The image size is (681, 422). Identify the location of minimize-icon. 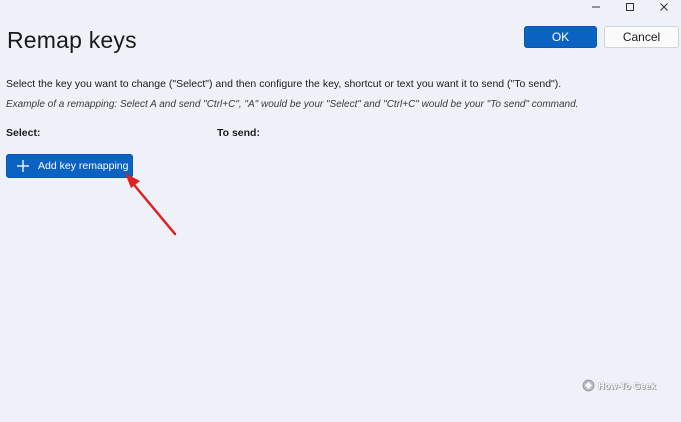
(596, 7).